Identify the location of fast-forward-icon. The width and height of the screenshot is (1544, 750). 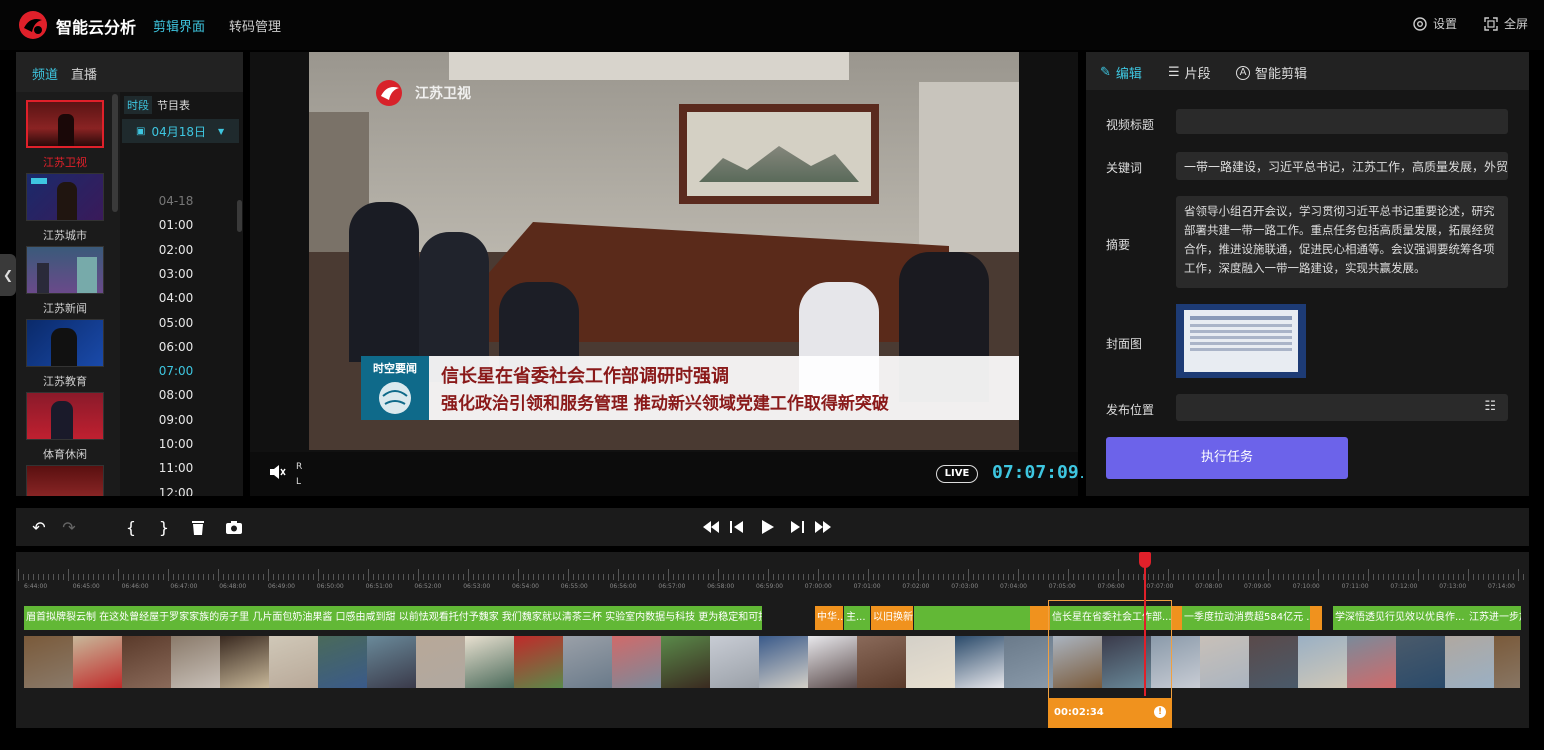
(823, 527).